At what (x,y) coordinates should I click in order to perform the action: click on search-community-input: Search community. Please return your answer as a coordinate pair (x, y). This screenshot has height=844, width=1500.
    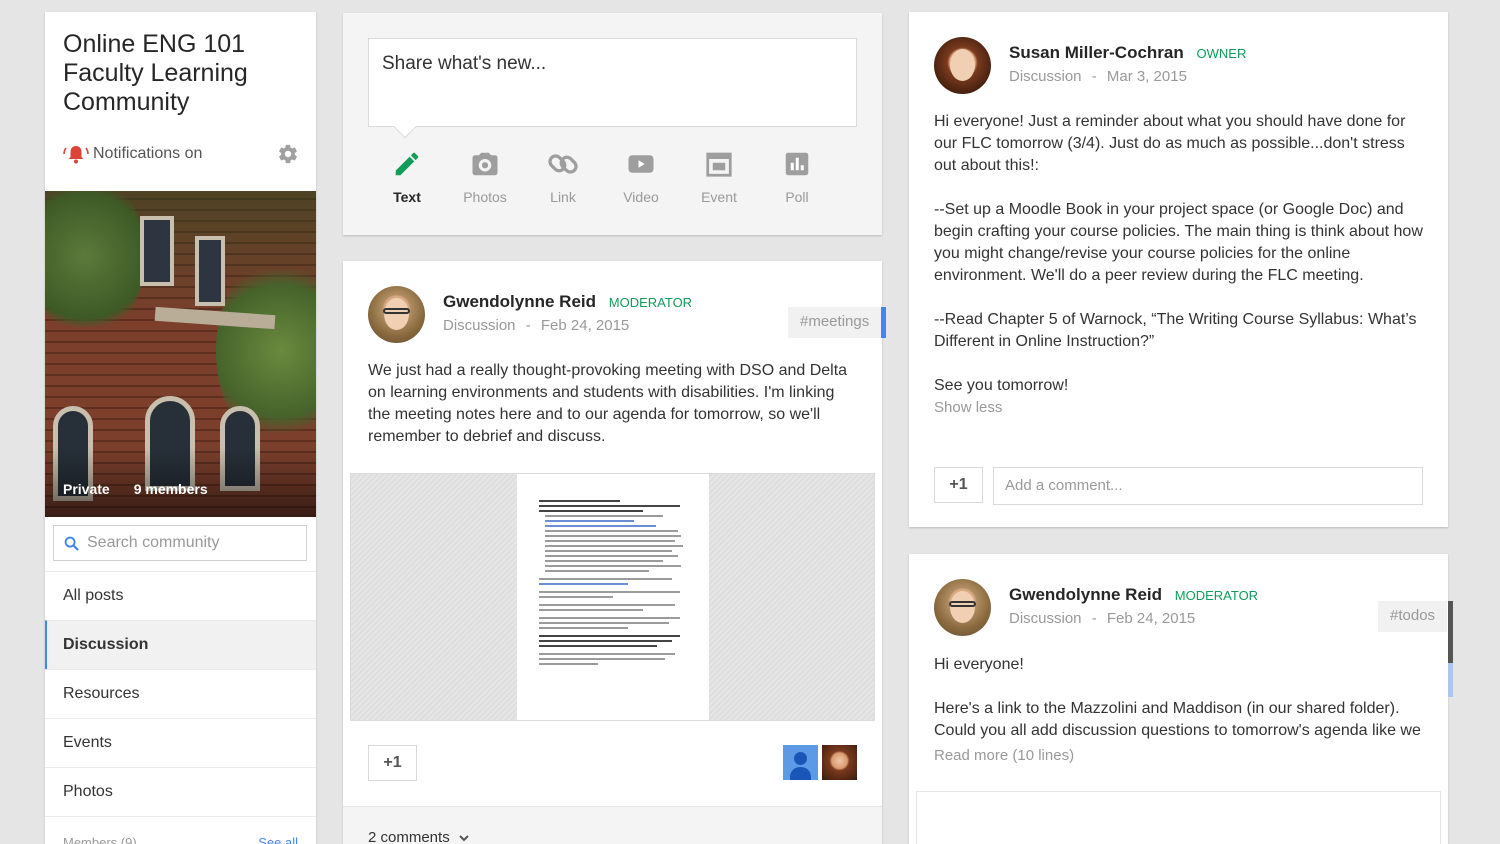
    Looking at the image, I should click on (180, 543).